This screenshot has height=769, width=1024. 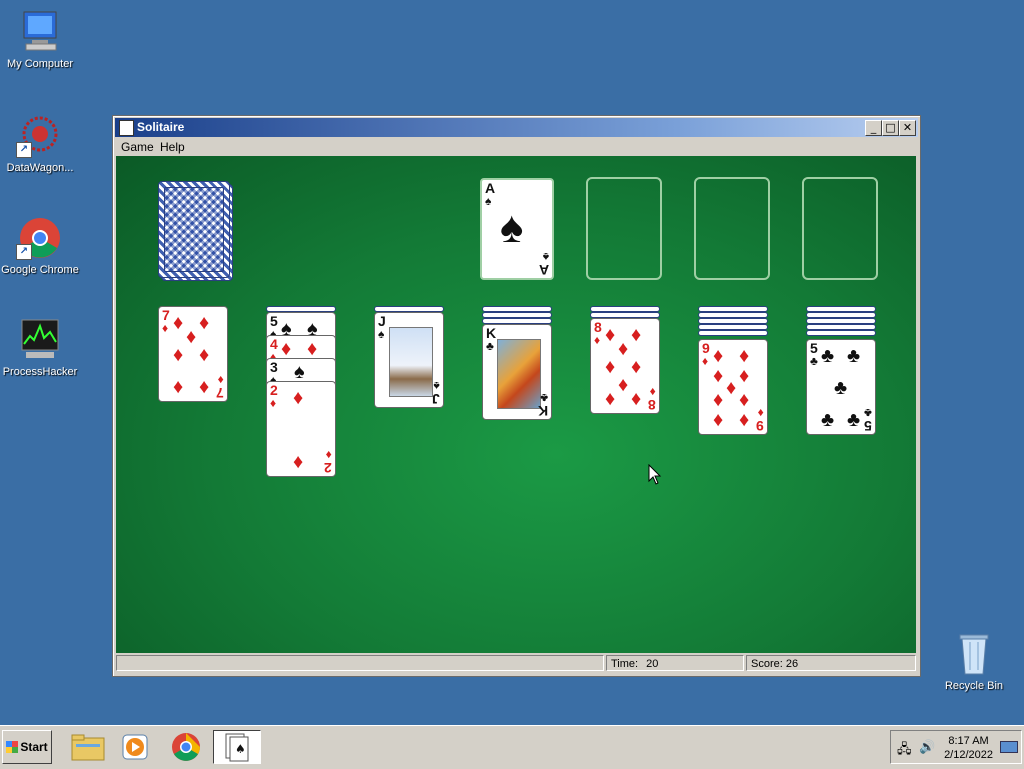 I want to click on solitaire-icon: ♠, so click(x=237, y=747).